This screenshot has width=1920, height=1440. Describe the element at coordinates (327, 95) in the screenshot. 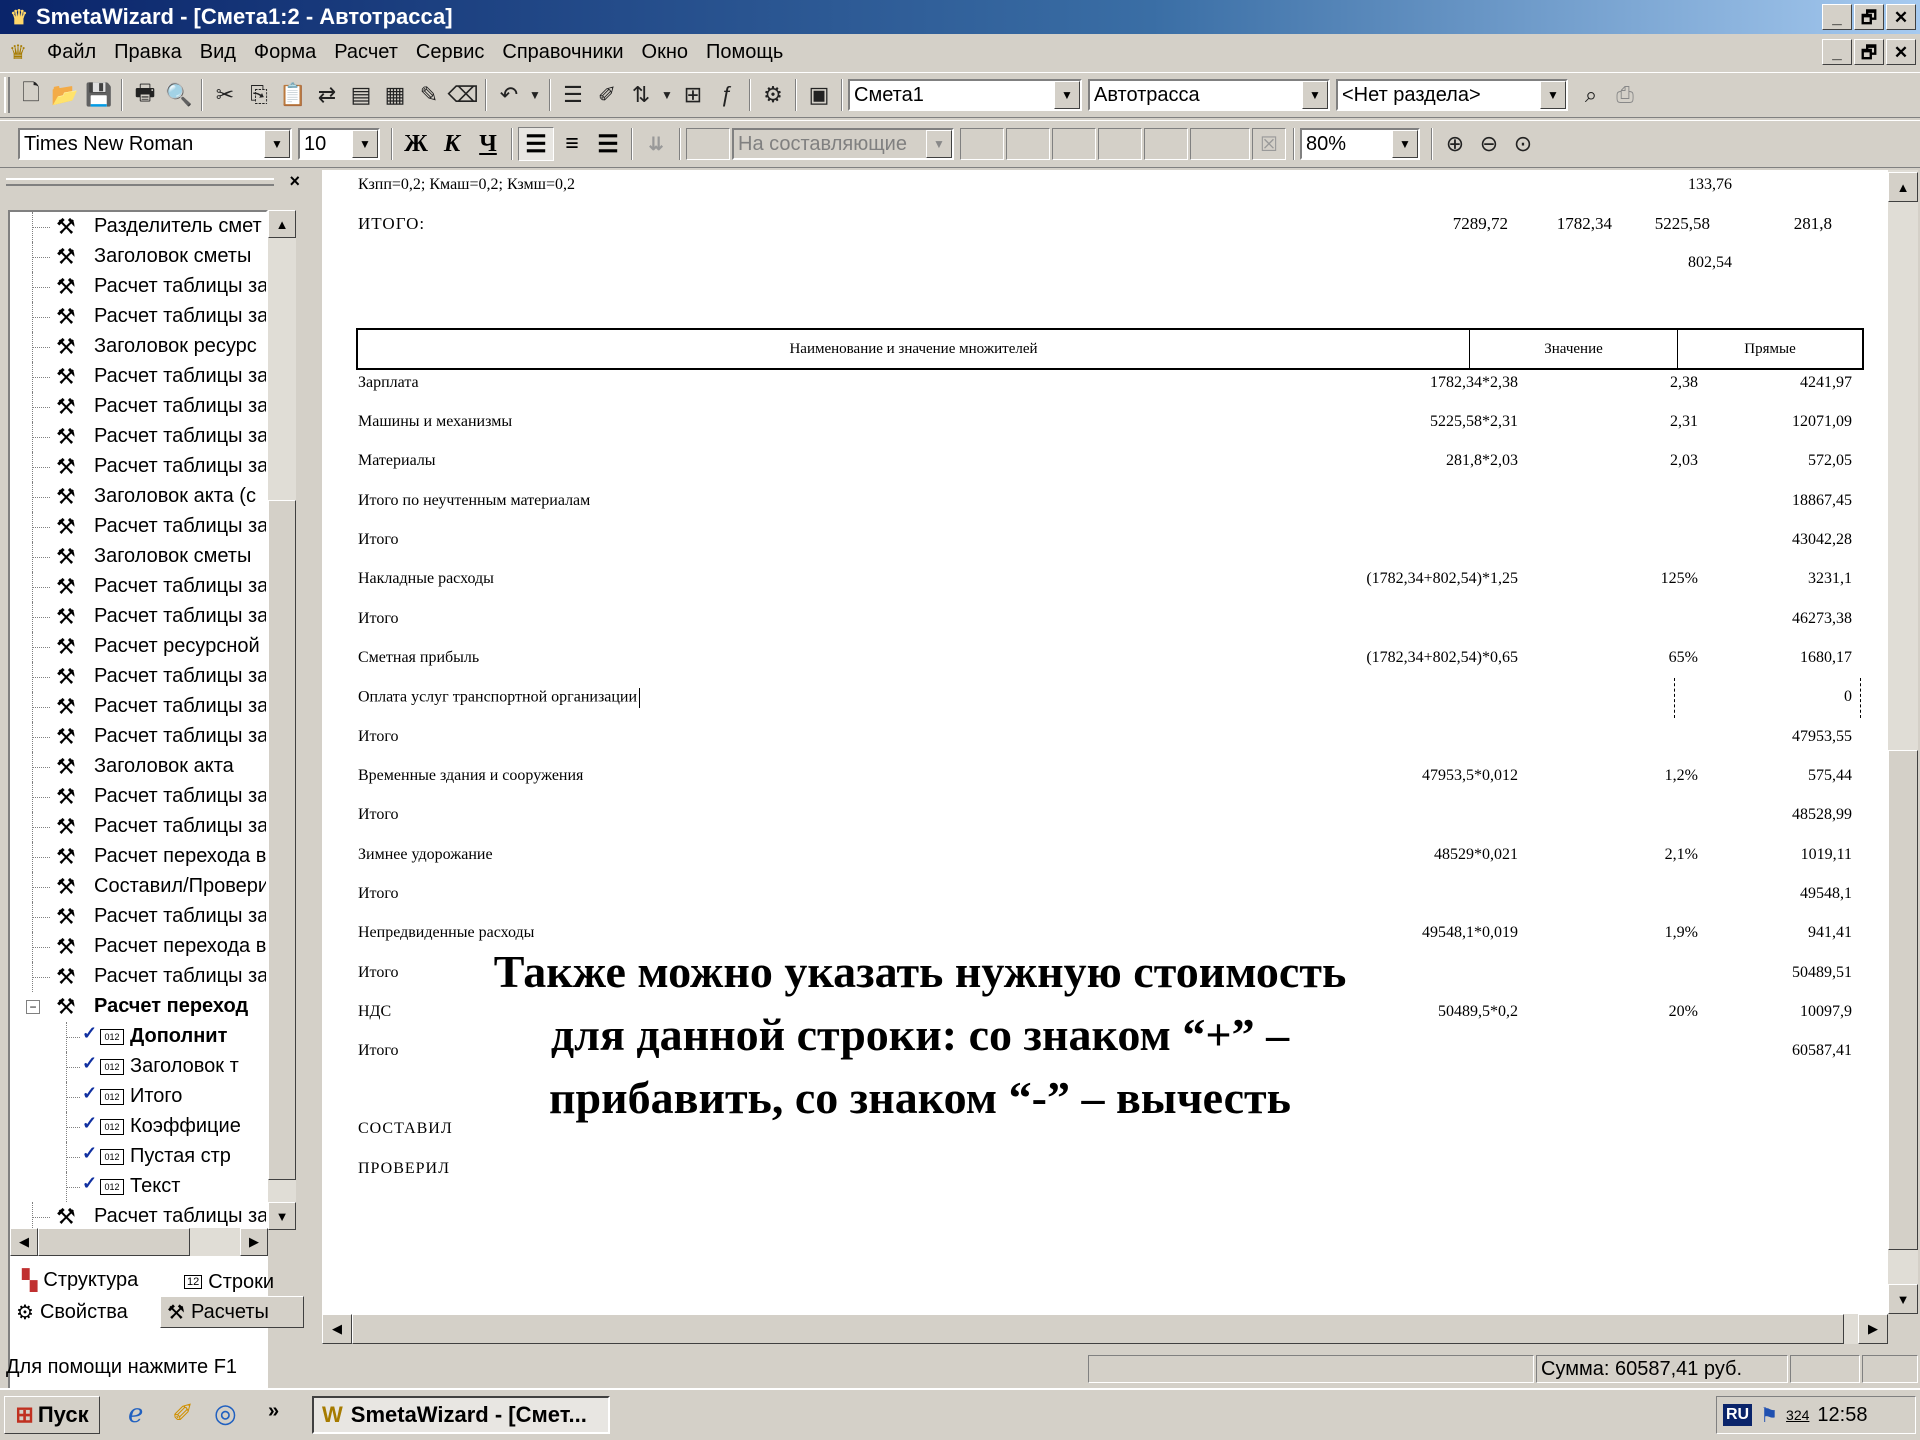

I see `paste-special-icon: ⇄` at that location.